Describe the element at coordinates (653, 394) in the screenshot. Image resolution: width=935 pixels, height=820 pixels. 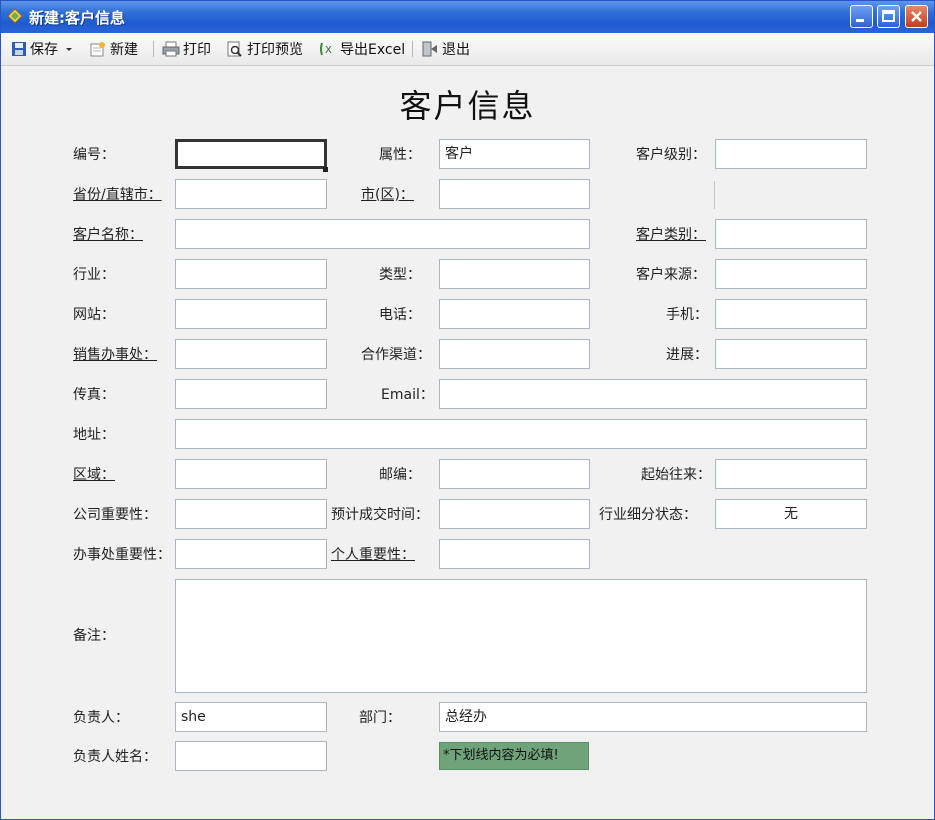
I see `email-field` at that location.